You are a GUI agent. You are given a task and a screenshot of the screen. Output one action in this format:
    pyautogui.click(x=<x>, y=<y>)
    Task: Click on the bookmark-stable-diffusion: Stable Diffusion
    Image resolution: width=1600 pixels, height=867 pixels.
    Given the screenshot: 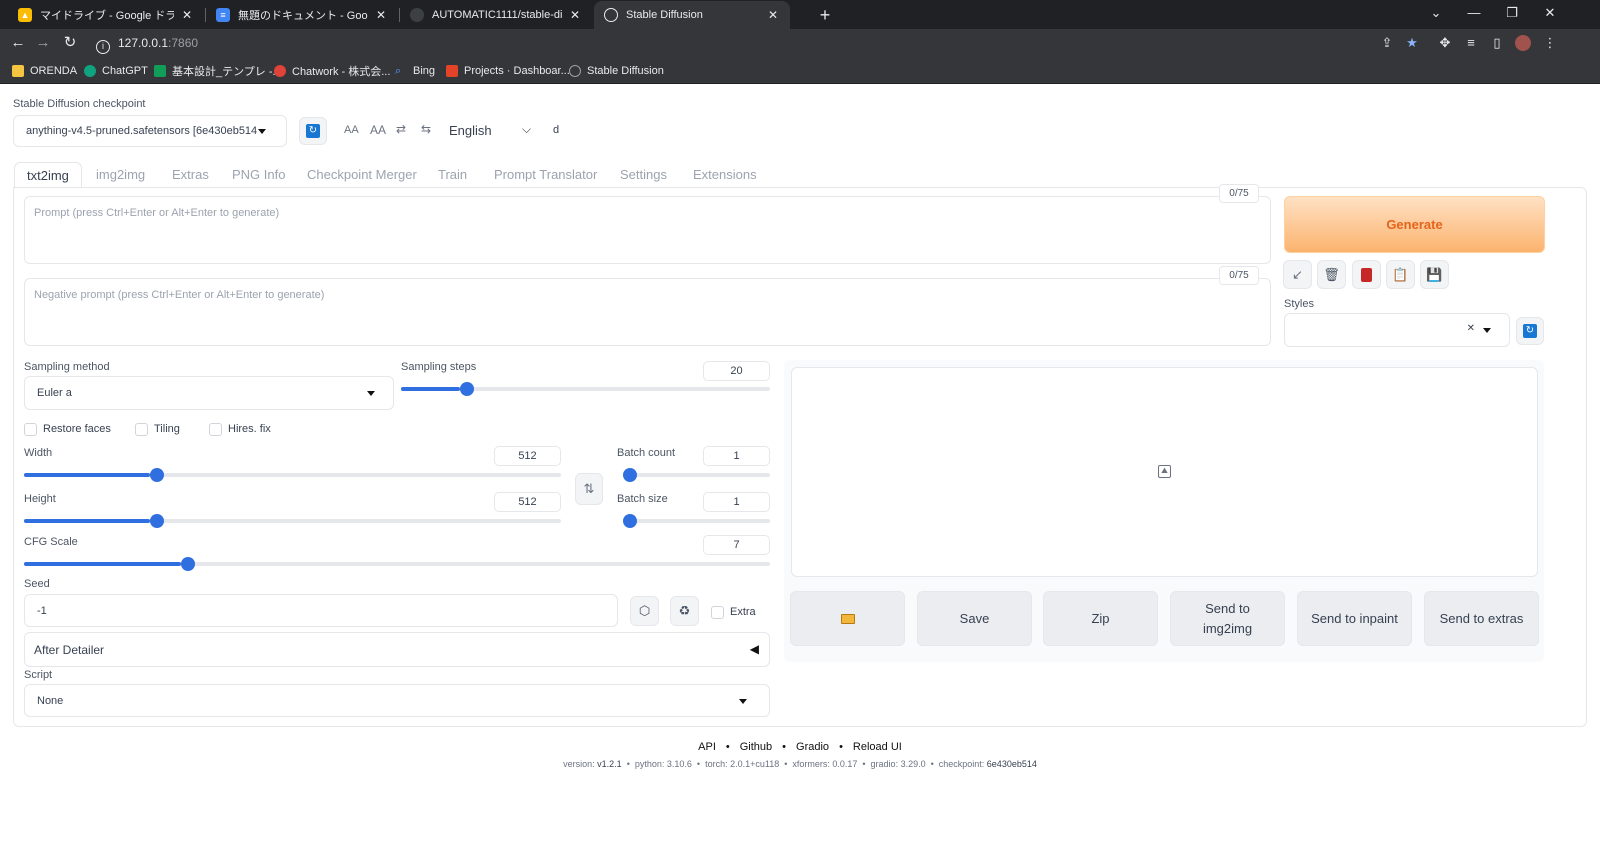 What is the action you would take?
    pyautogui.click(x=616, y=71)
    